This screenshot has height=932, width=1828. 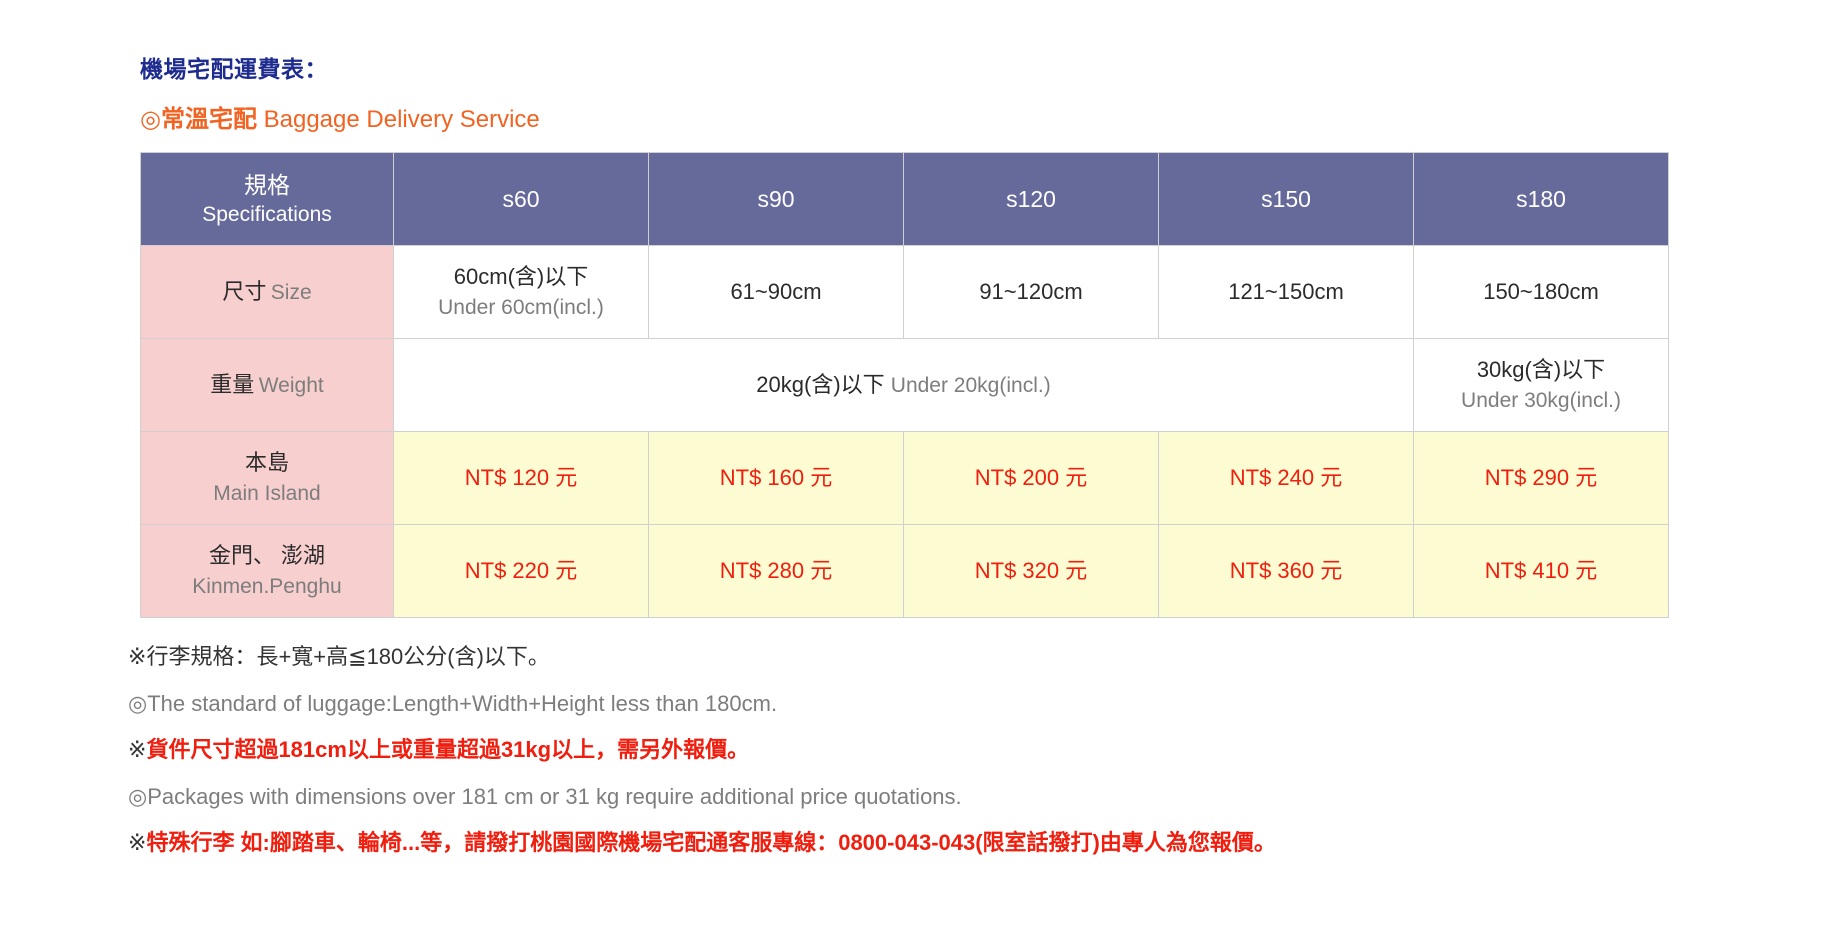 I want to click on header-label-s60: s60, so click(x=521, y=198).